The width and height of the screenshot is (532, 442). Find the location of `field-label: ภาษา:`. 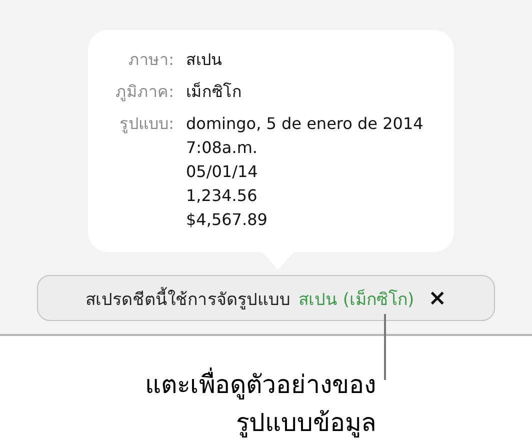

field-label: ภาษา: is located at coordinates (151, 60).